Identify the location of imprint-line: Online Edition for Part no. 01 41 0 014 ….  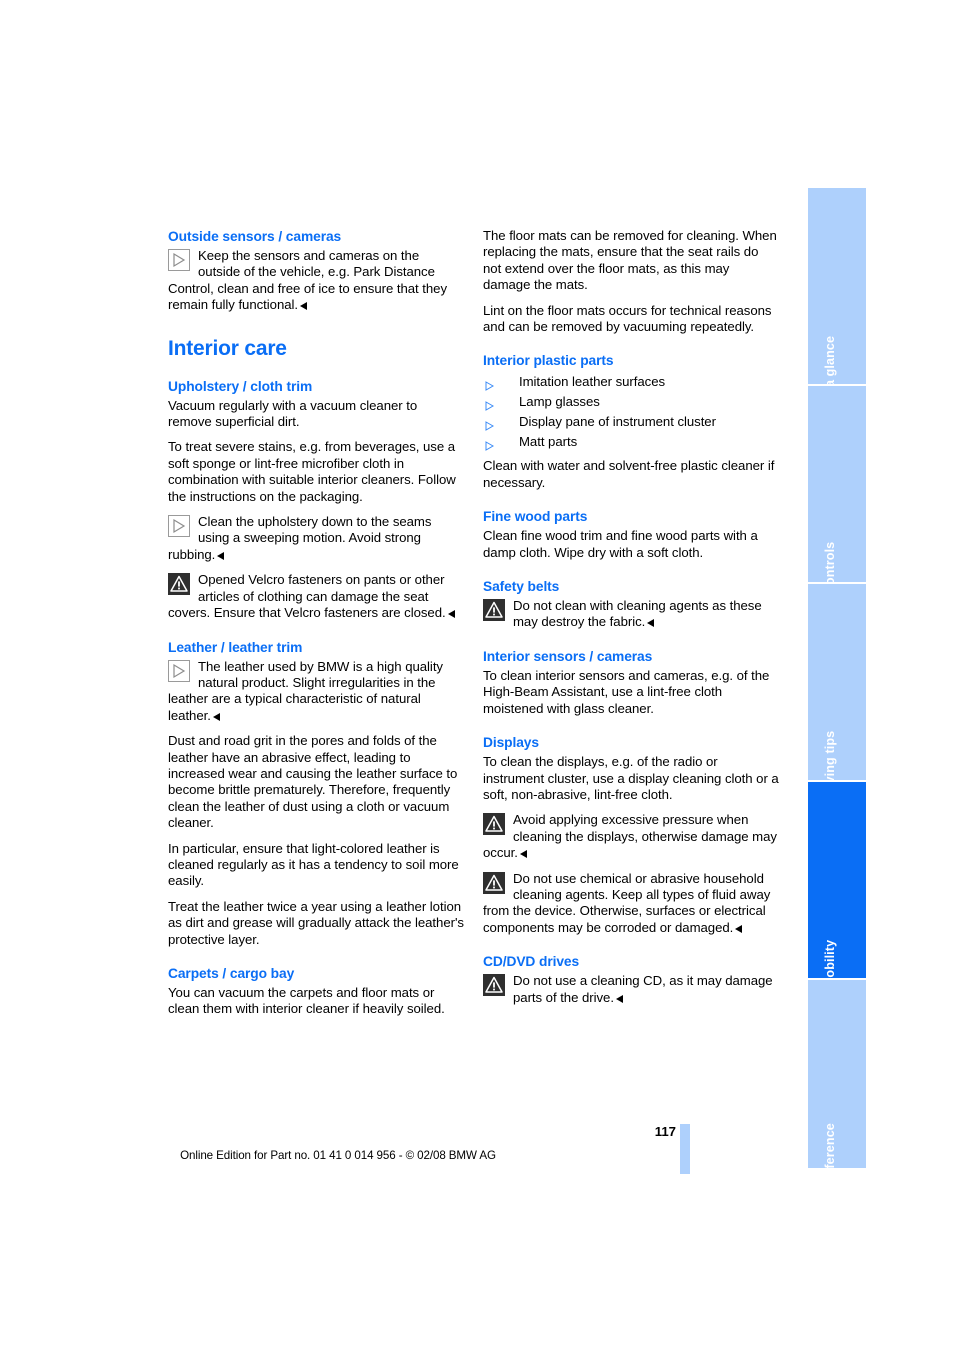
(338, 1155).